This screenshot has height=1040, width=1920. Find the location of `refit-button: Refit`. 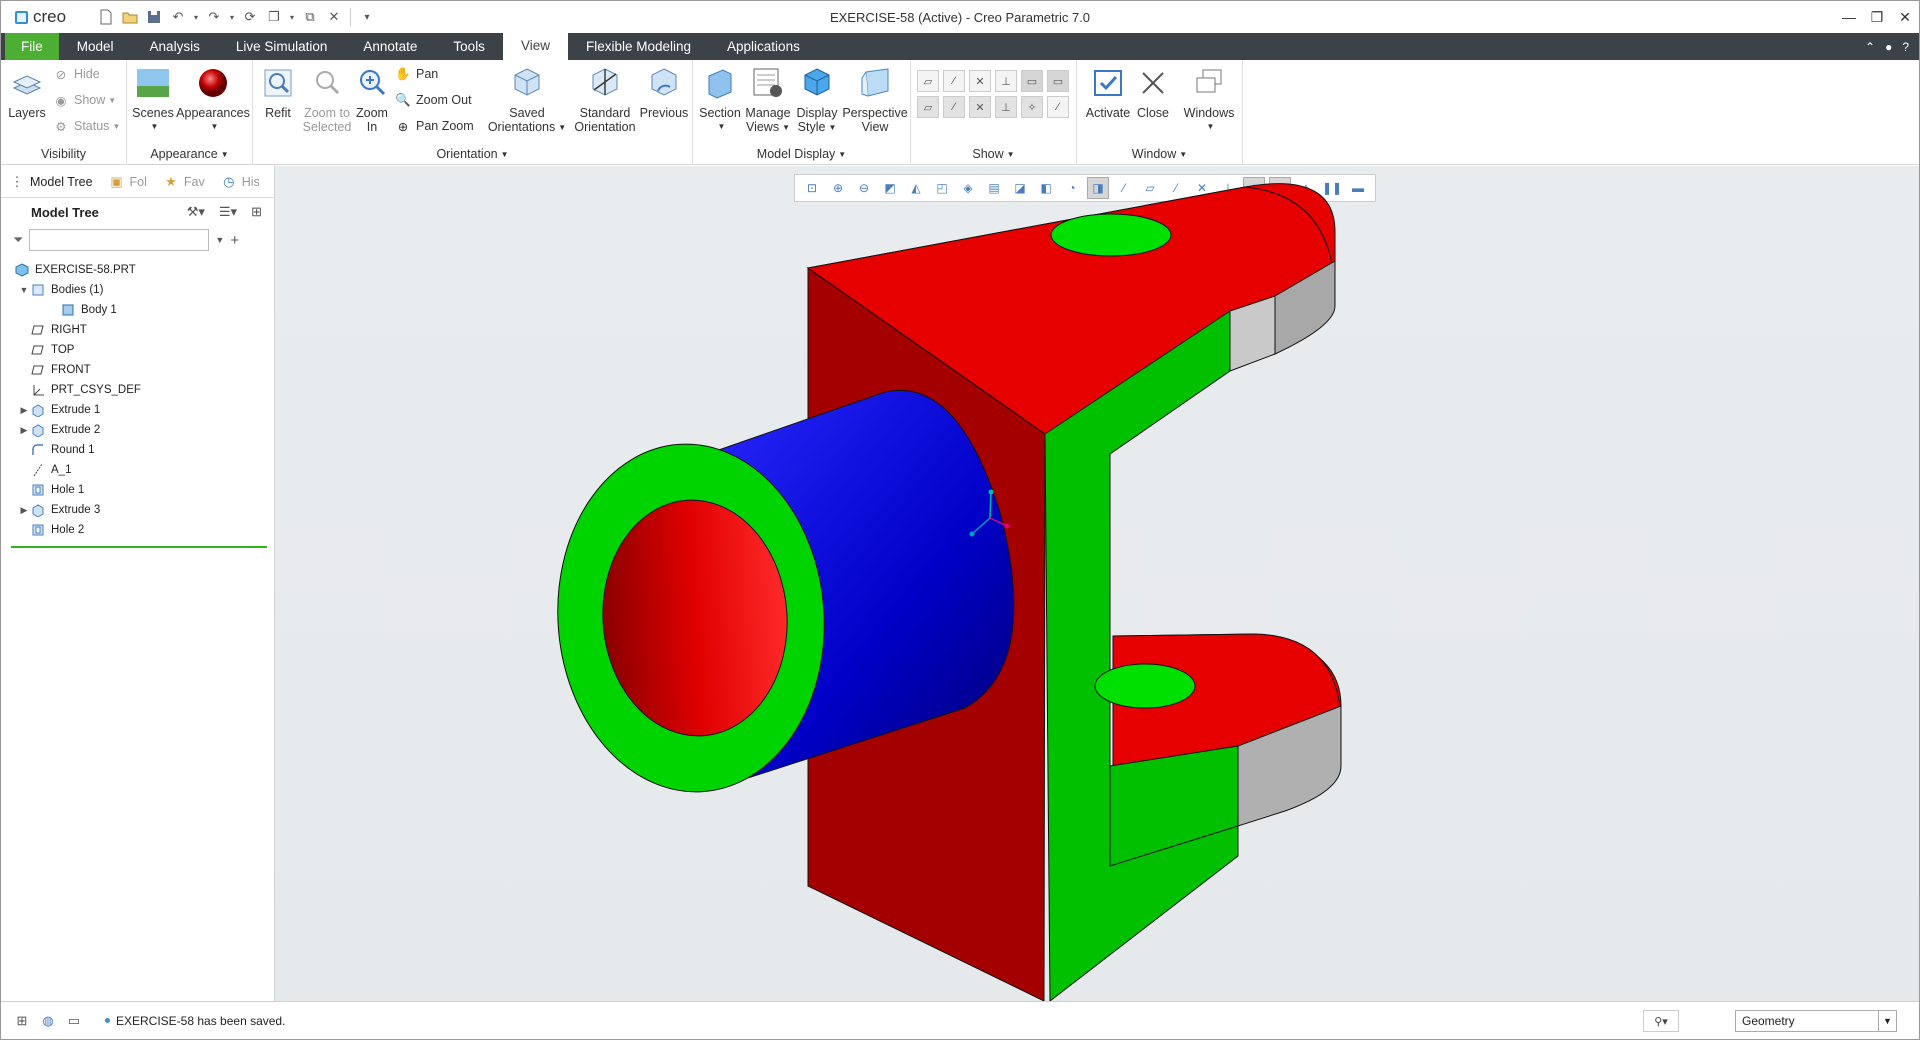

refit-button: Refit is located at coordinates (278, 92).